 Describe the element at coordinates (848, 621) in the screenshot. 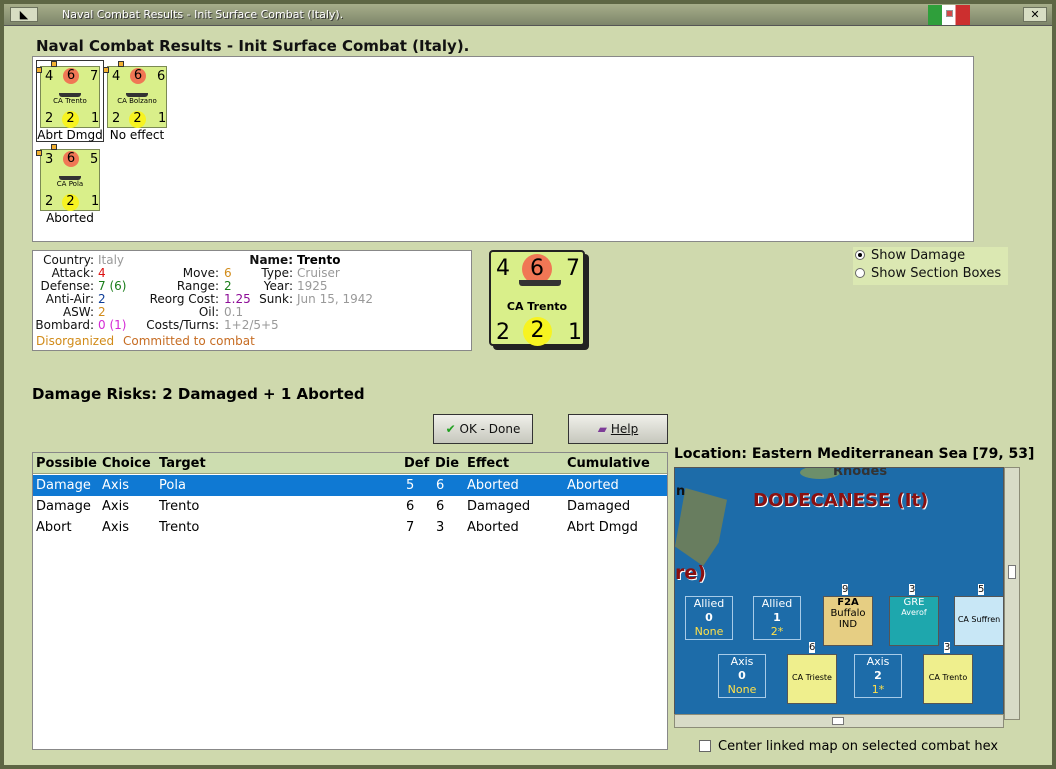

I see `map-unit-buffalo: F2A Buffalo IND` at that location.